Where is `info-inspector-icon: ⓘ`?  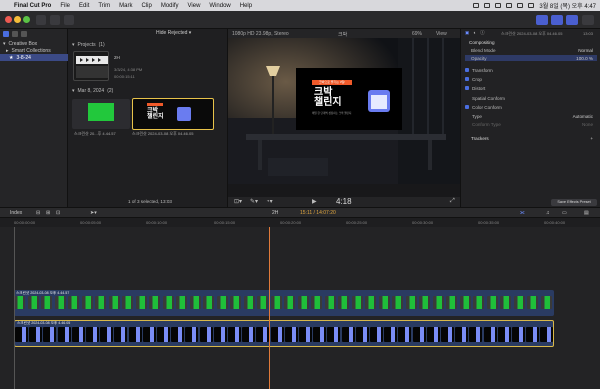 info-inspector-icon: ⓘ is located at coordinates (482, 33).